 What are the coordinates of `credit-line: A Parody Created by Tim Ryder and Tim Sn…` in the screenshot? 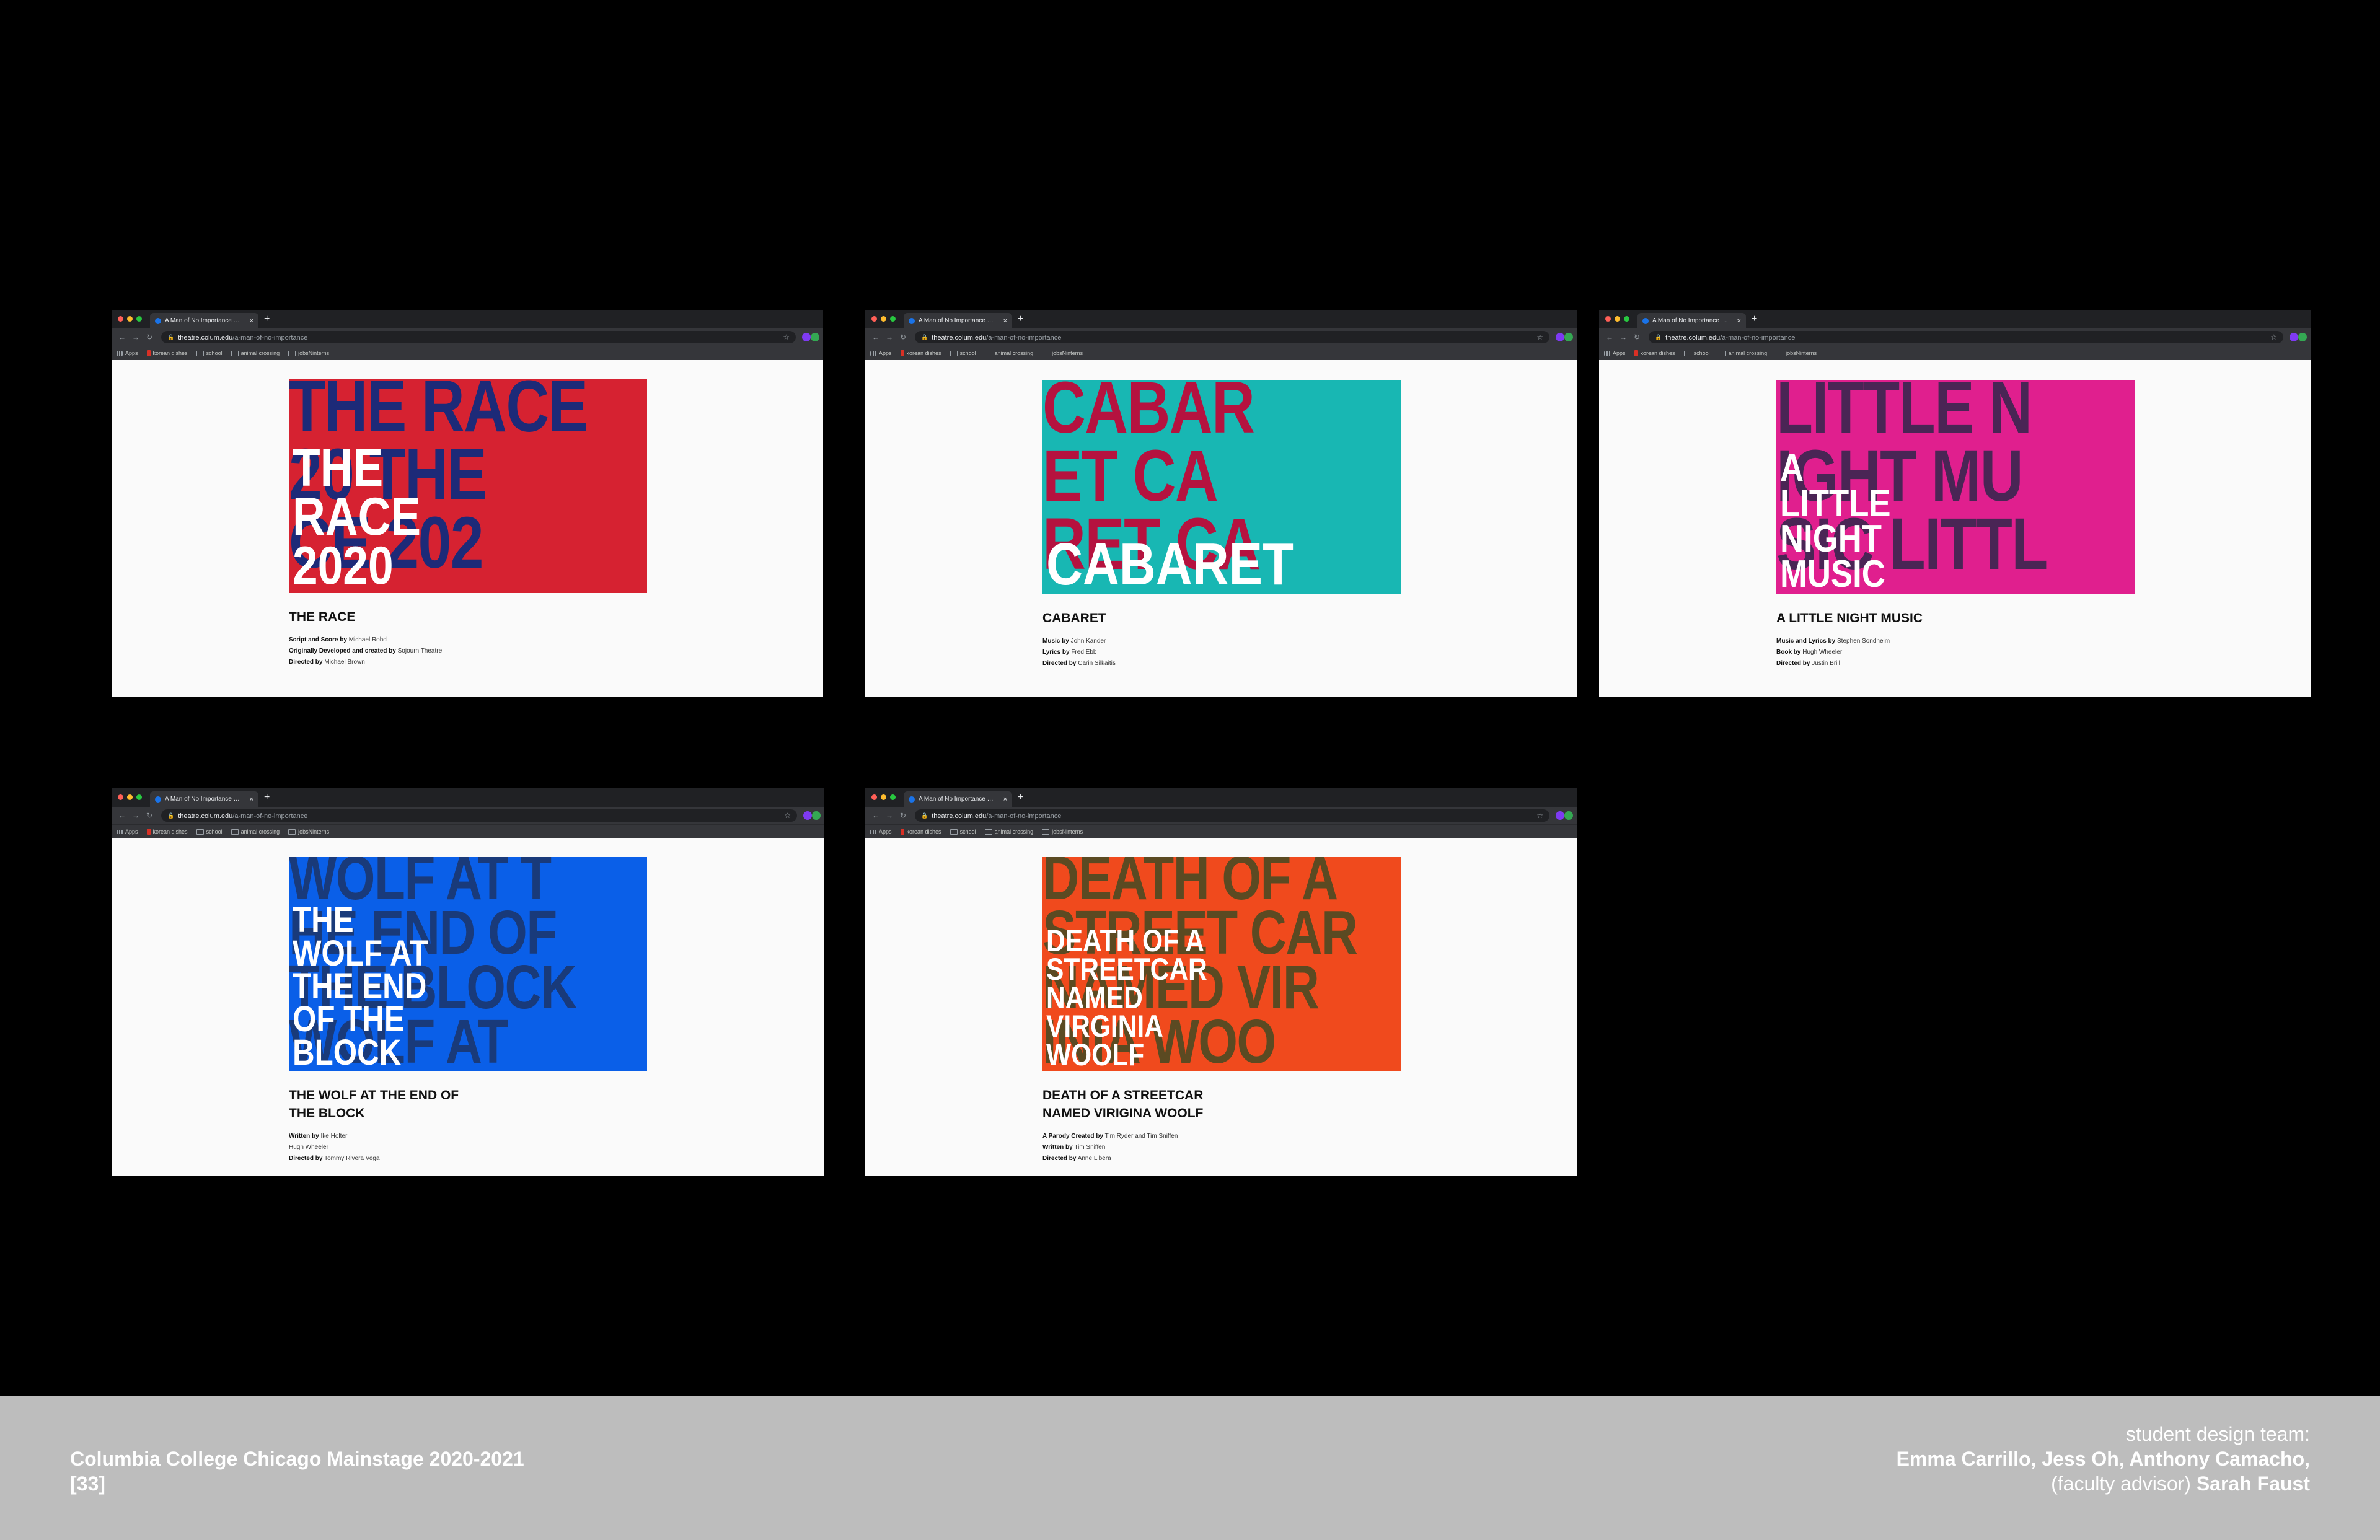 It's located at (1110, 1136).